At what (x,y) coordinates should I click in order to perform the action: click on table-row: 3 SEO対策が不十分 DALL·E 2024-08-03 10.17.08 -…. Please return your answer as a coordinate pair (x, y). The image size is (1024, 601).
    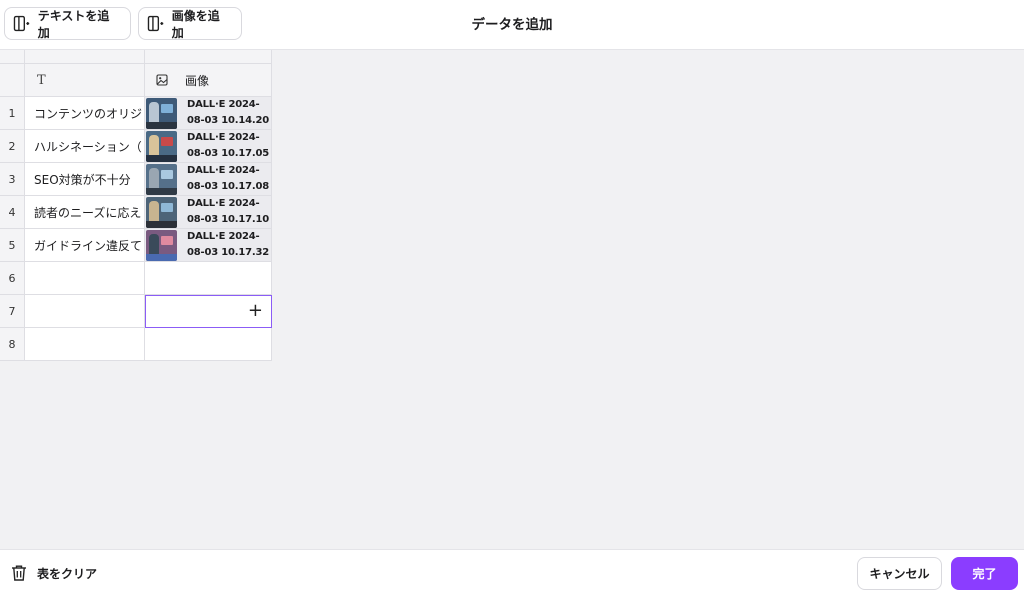
    Looking at the image, I should click on (136, 179).